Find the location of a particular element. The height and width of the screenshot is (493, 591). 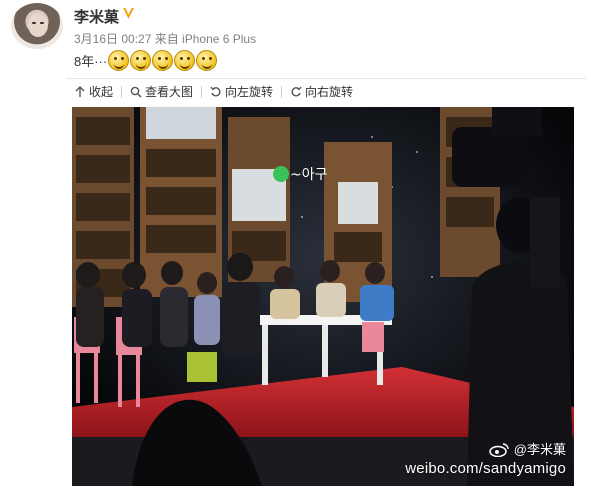

rotate-left-button: 向左旋转 is located at coordinates (241, 92).